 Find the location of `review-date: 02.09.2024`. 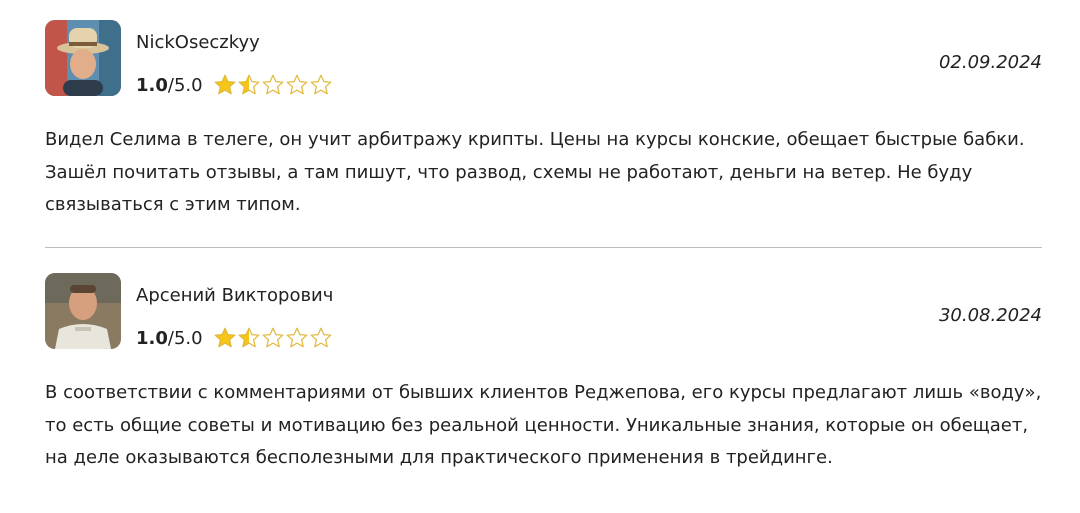

review-date: 02.09.2024 is located at coordinates (990, 62).